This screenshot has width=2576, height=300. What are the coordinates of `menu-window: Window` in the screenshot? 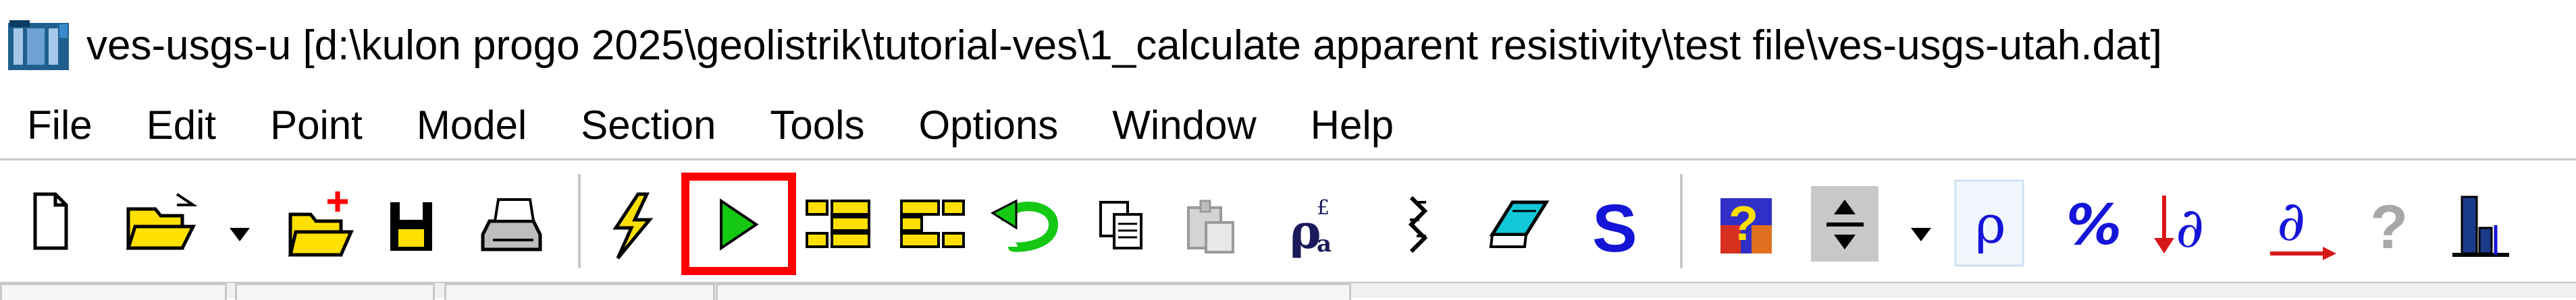 It's located at (1184, 125).